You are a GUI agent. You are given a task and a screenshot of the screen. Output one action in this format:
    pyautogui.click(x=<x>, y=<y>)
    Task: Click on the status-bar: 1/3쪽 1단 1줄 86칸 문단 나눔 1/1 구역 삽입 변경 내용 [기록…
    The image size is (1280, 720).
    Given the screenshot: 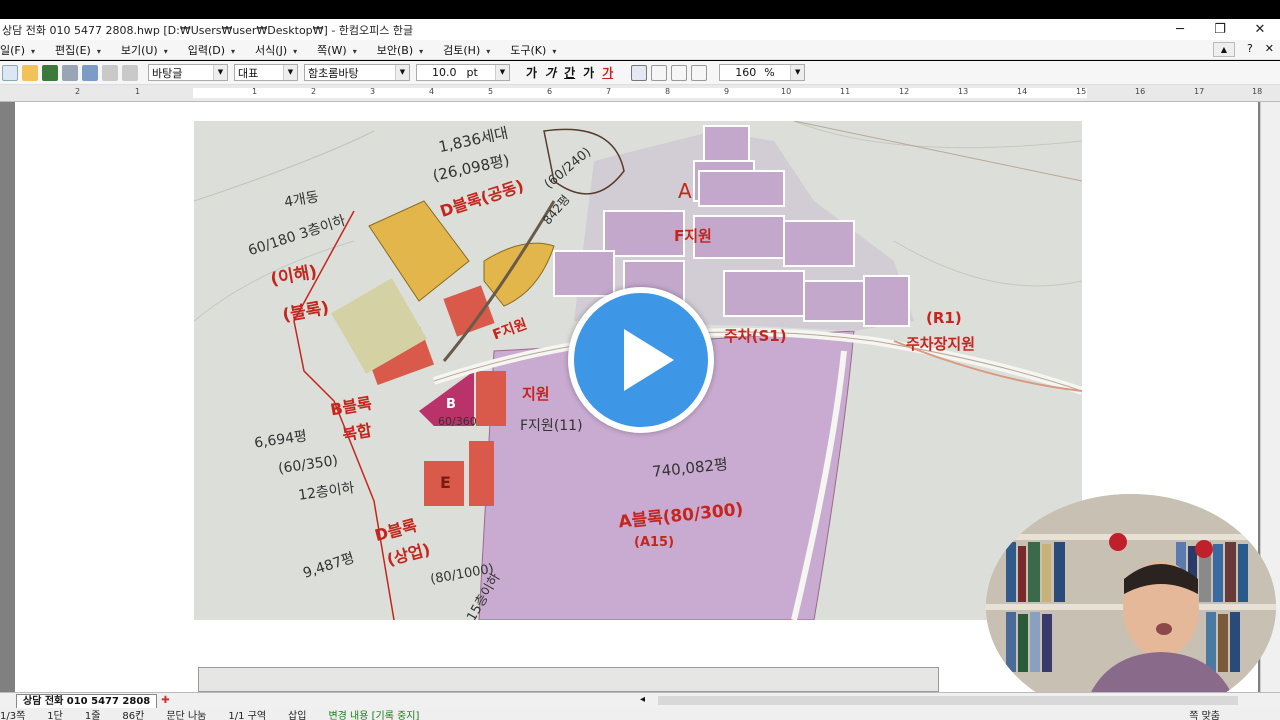 What is the action you would take?
    pyautogui.click(x=640, y=714)
    